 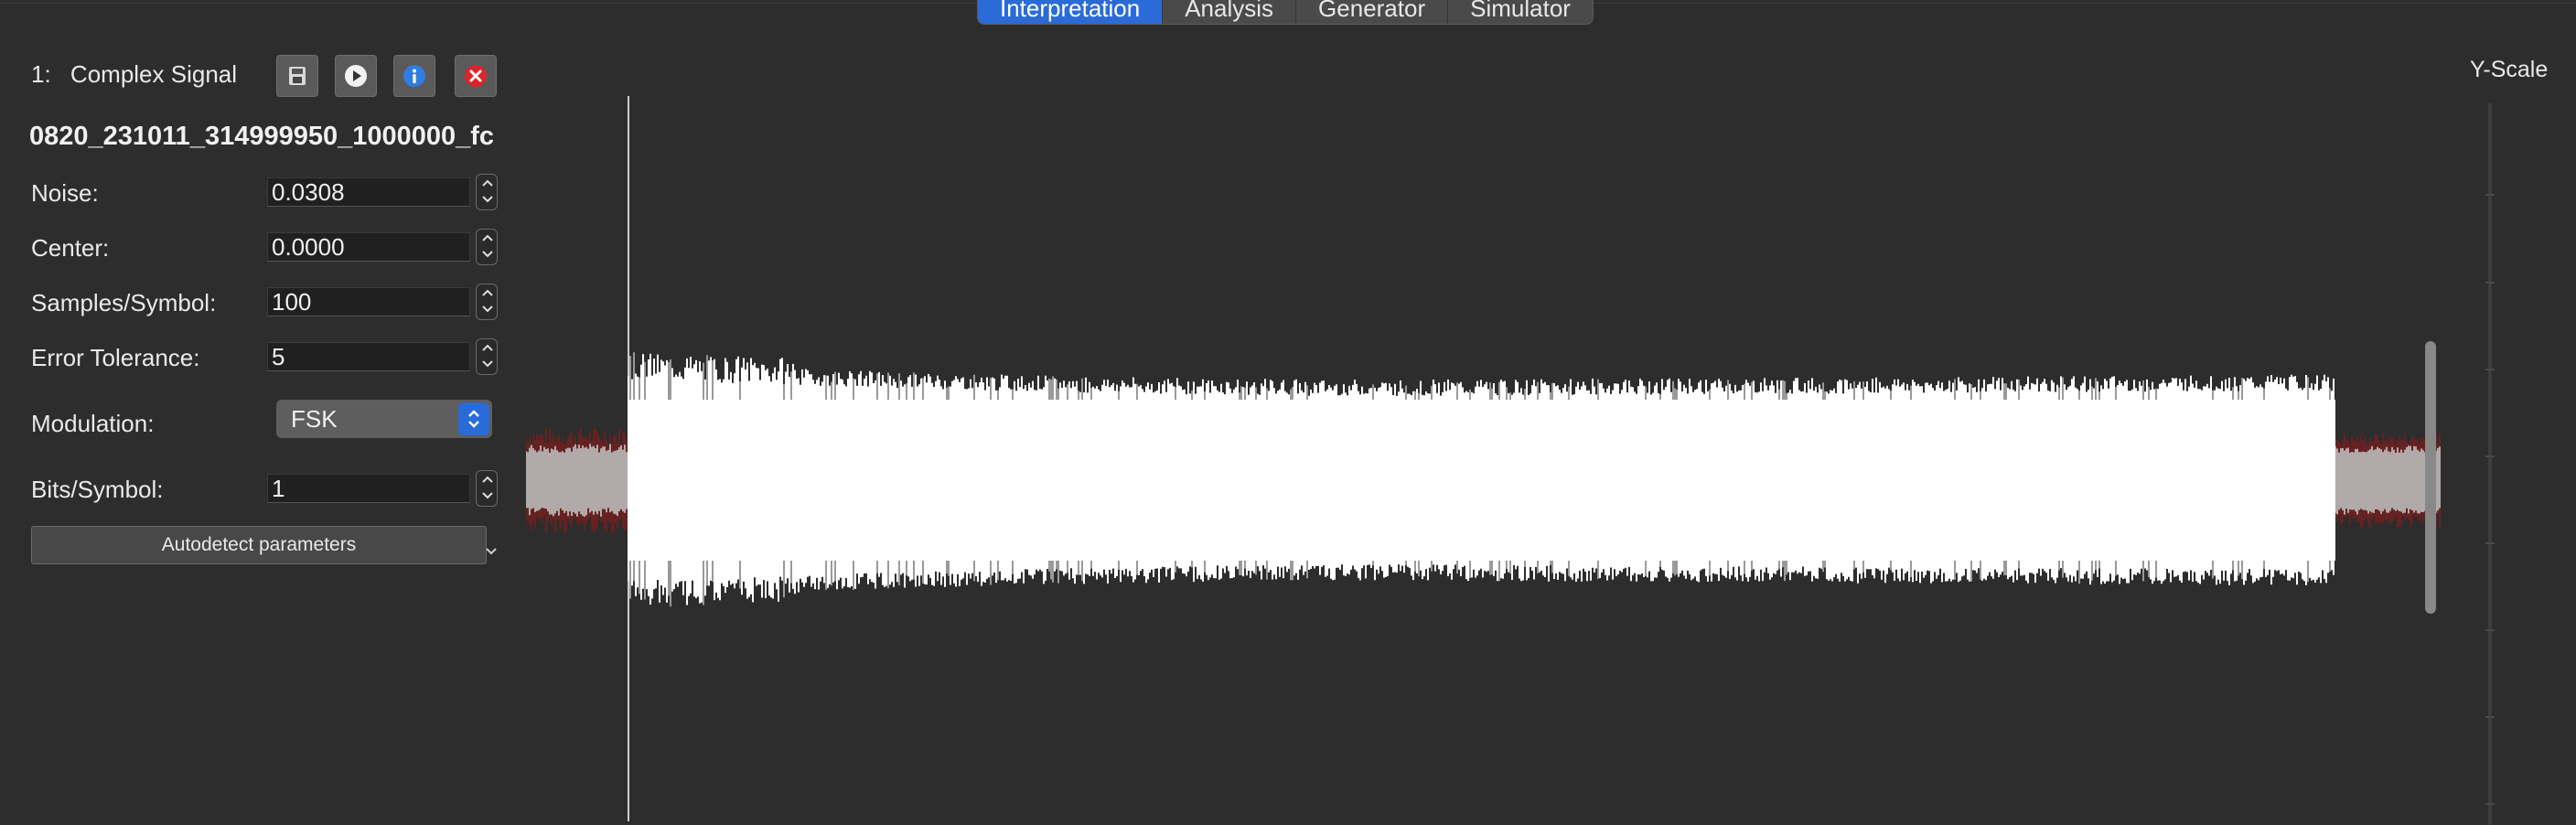 What do you see at coordinates (369, 247) in the screenshot?
I see `center-input: 0.0000` at bounding box center [369, 247].